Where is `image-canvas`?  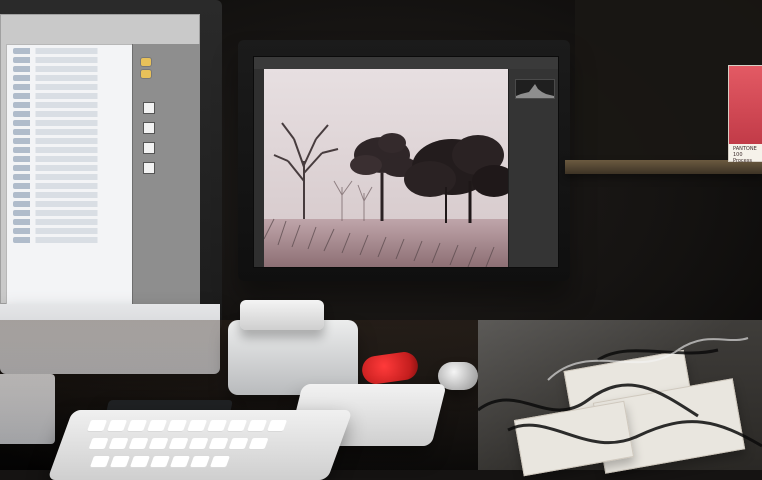
image-canvas is located at coordinates (386, 168).